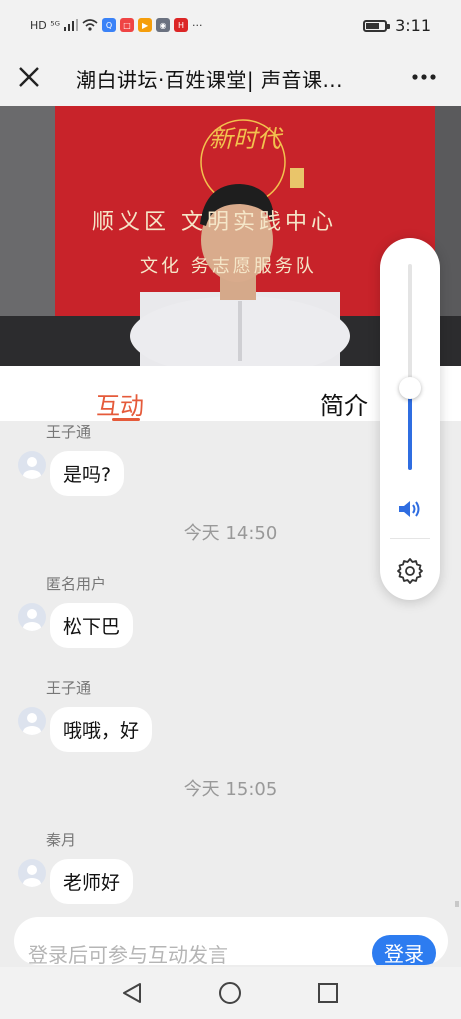 The height and width of the screenshot is (1019, 461). What do you see at coordinates (410, 367) in the screenshot?
I see `volume-slider-track` at bounding box center [410, 367].